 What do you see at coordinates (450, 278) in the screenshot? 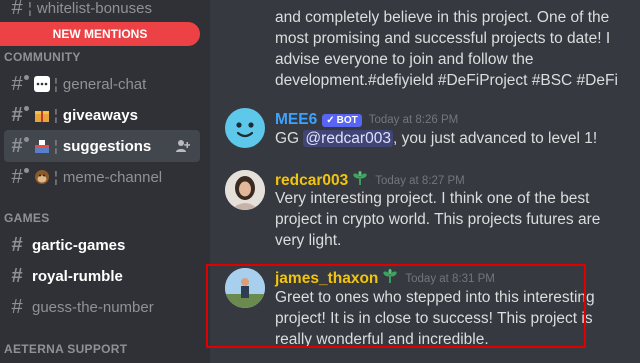
I see `timestamp: Today at 8:31 PM` at bounding box center [450, 278].